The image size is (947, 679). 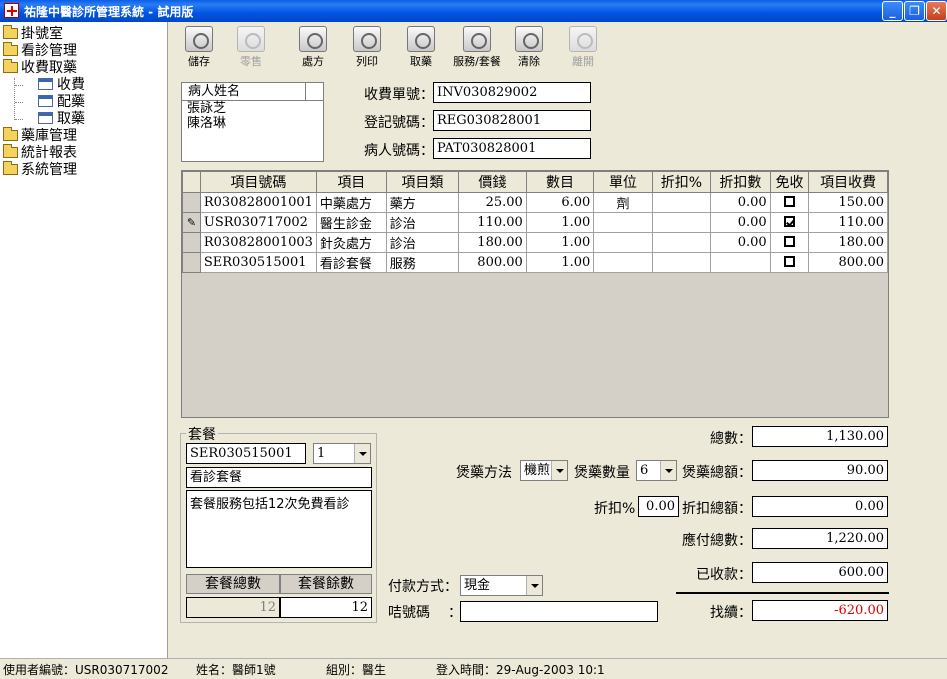 What do you see at coordinates (199, 48) in the screenshot?
I see `save-button: 儲存` at bounding box center [199, 48].